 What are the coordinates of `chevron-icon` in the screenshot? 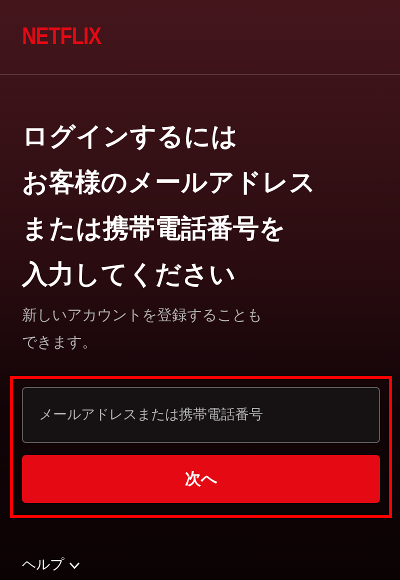 It's located at (74, 565).